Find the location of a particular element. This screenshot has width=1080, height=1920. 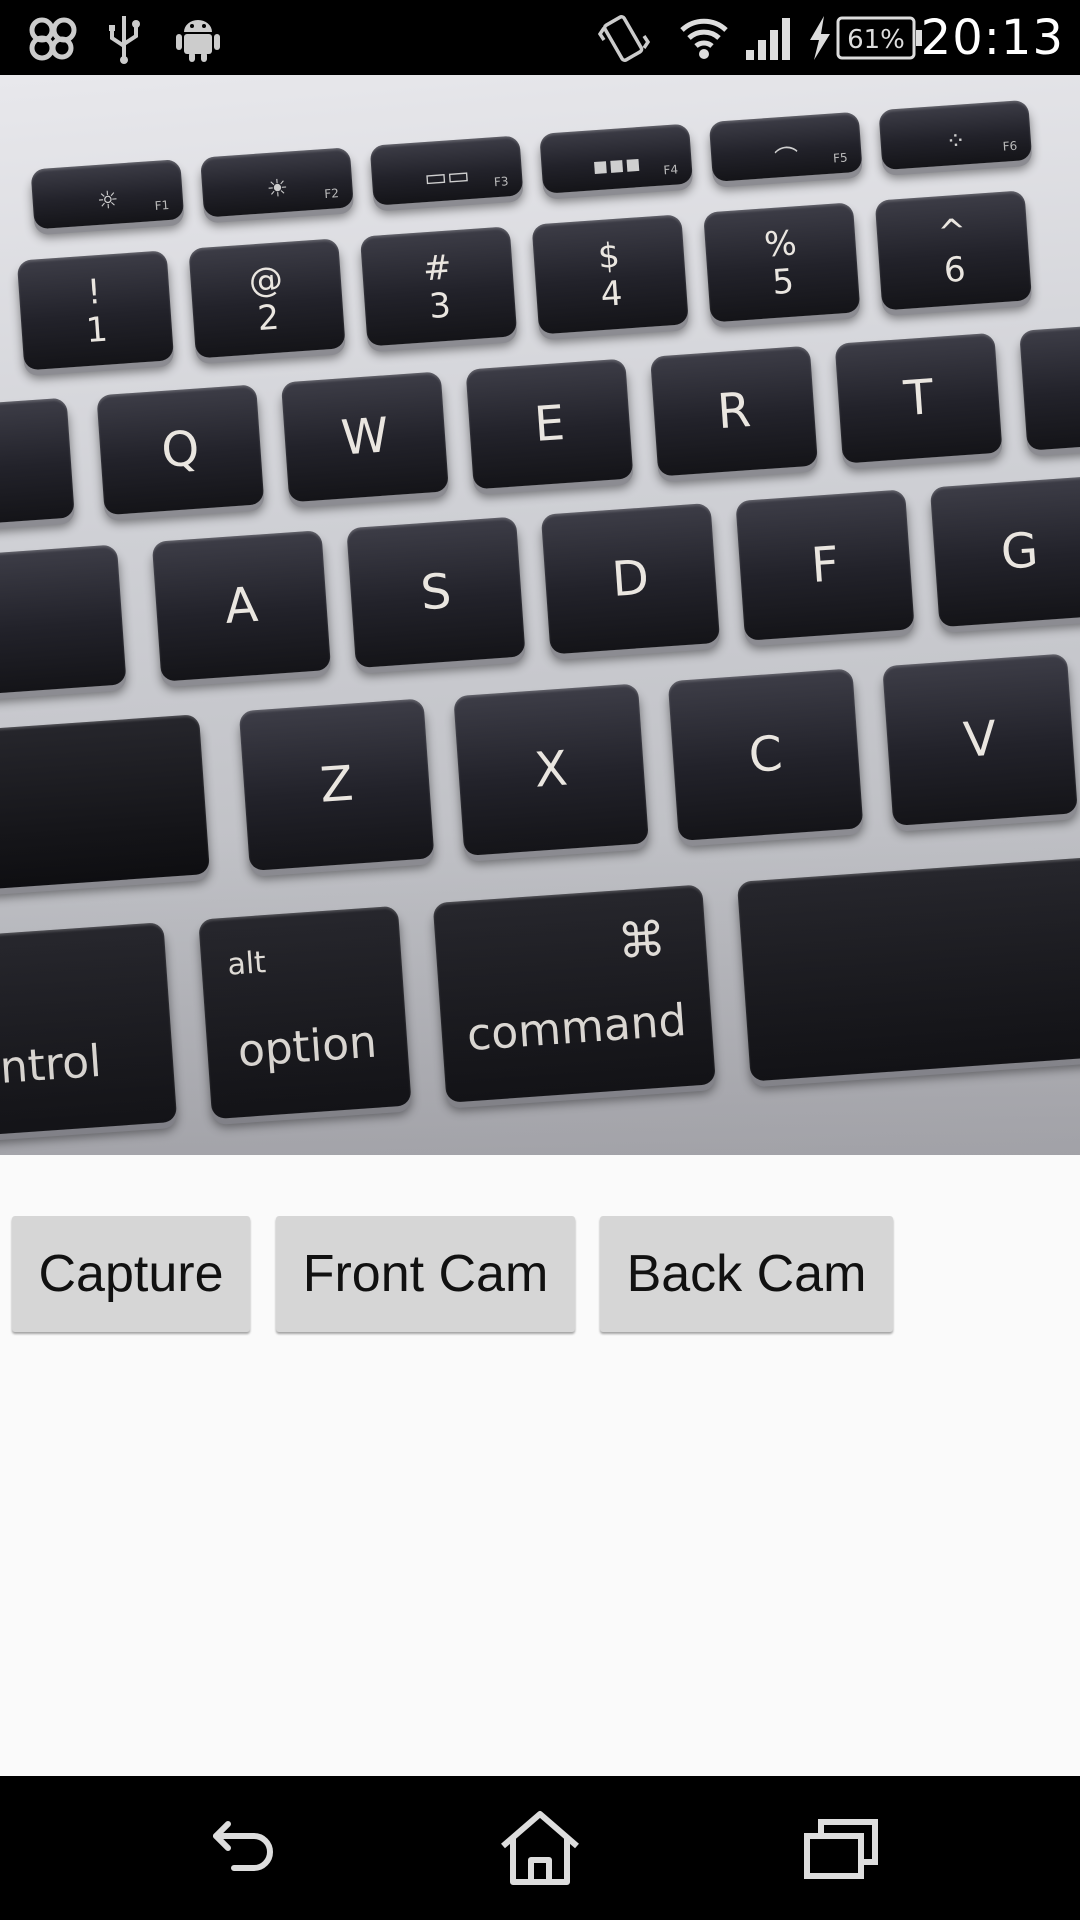

key-3: #3 is located at coordinates (438, 286).